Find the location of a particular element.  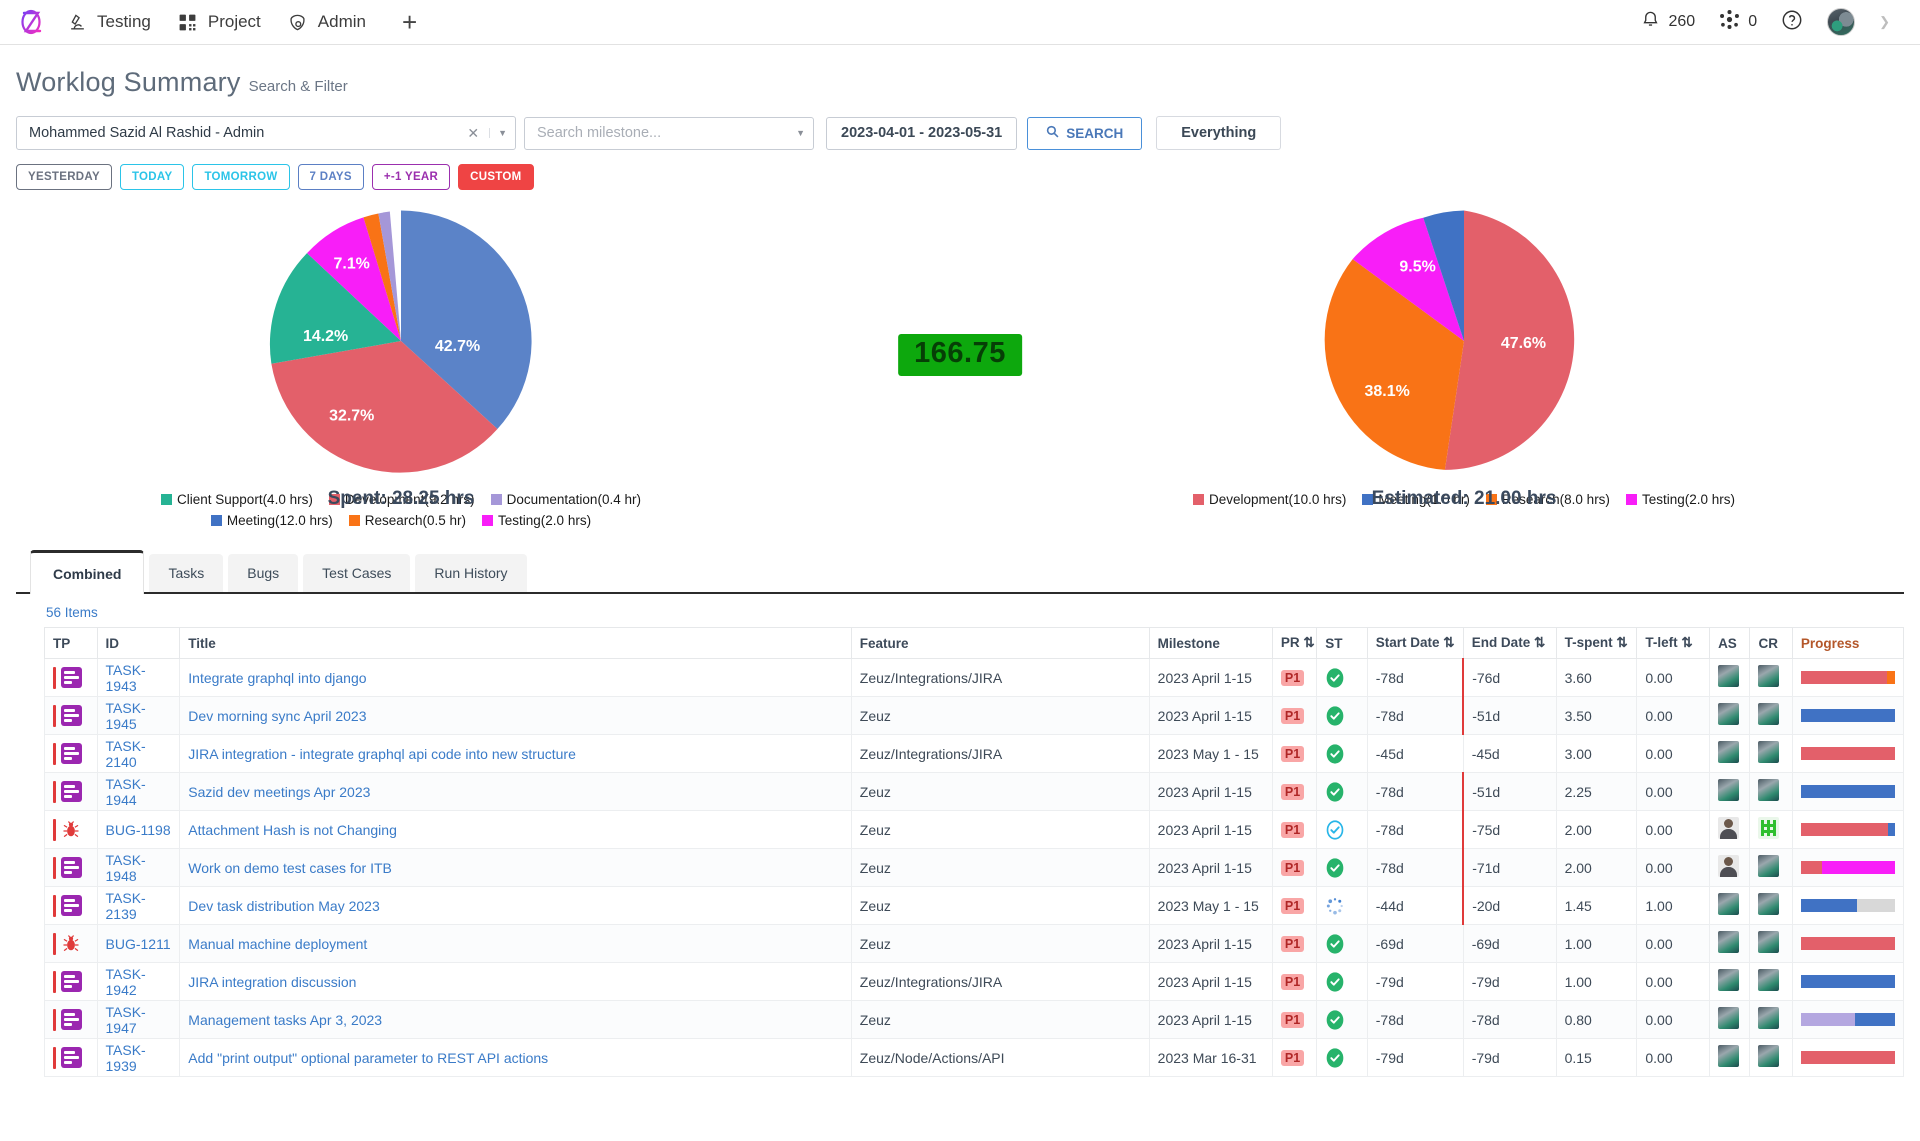

issue-title-link: Manual machine deployment is located at coordinates (277, 944).